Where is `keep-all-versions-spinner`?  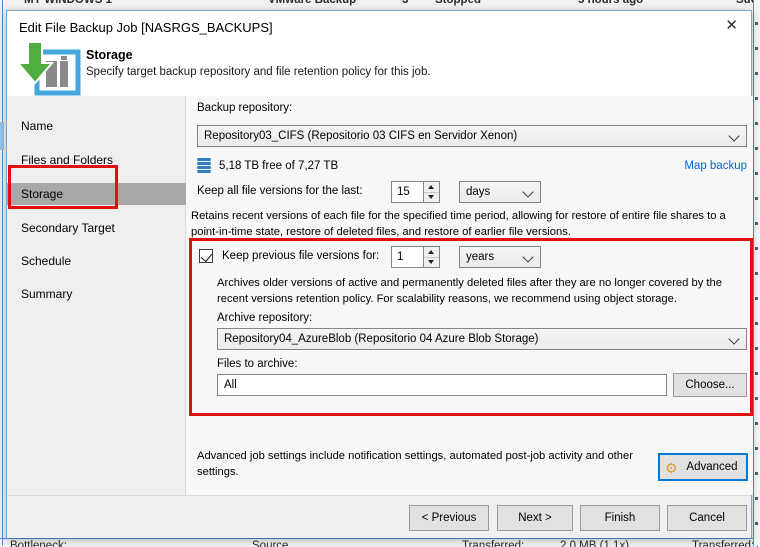 keep-all-versions-spinner is located at coordinates (416, 192).